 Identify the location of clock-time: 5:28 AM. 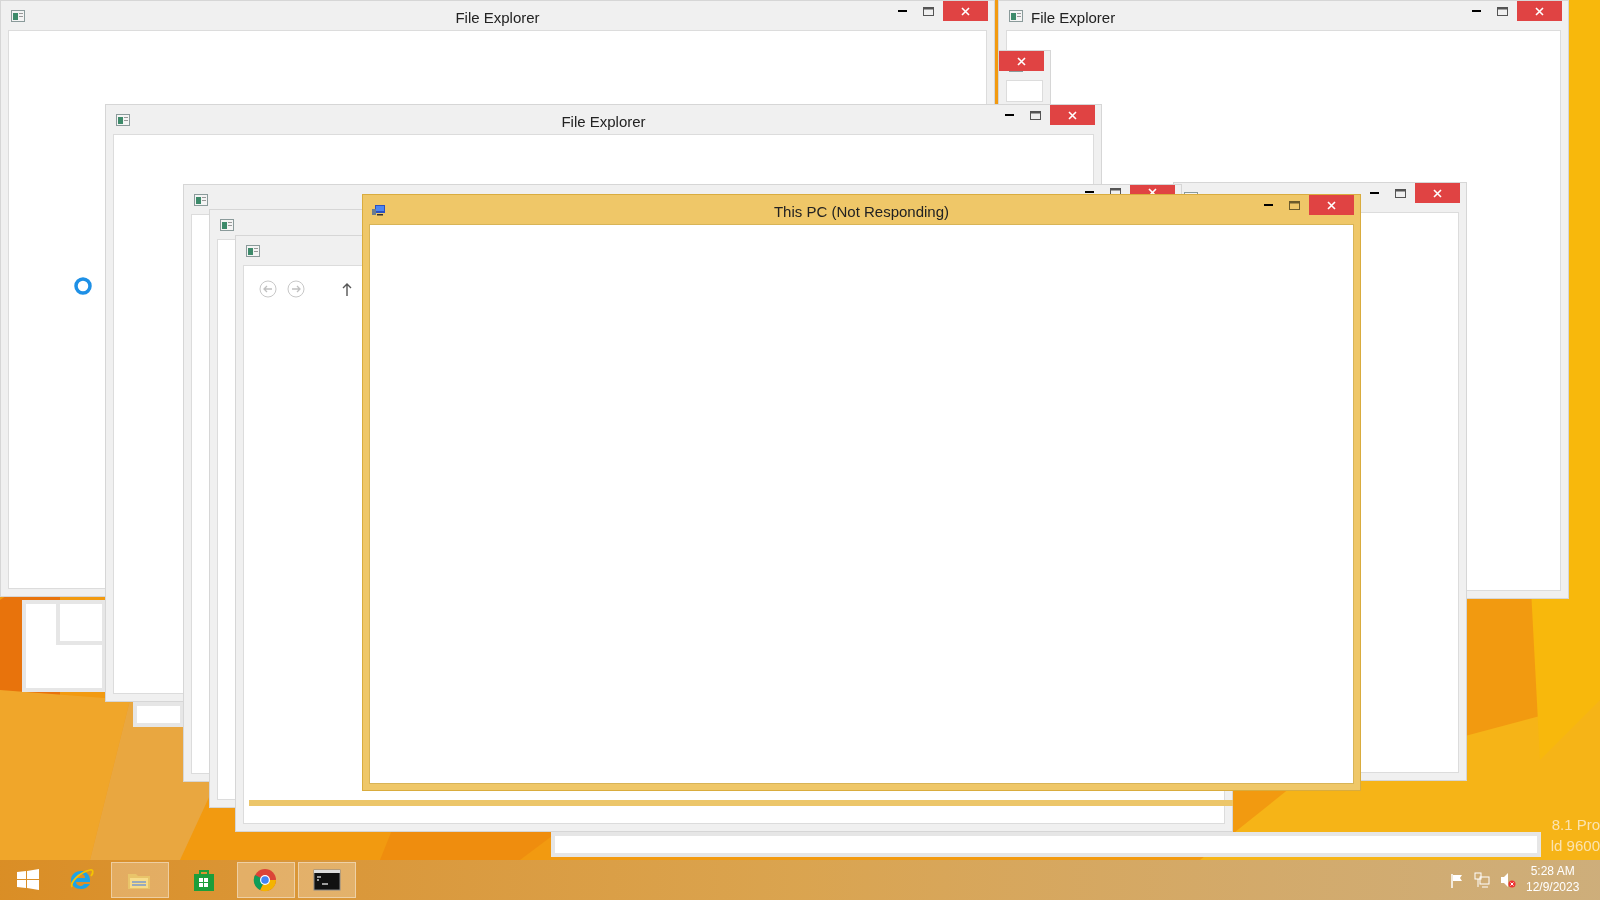
(1552, 871).